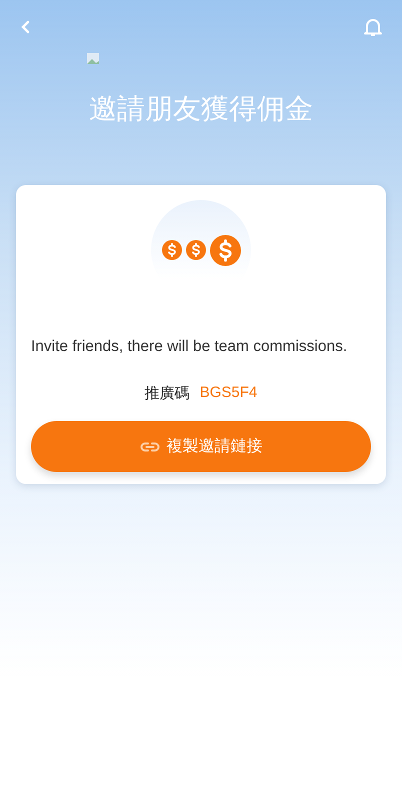 The width and height of the screenshot is (402, 796). What do you see at coordinates (167, 393) in the screenshot?
I see `referral-code-label: 推廣碼` at bounding box center [167, 393].